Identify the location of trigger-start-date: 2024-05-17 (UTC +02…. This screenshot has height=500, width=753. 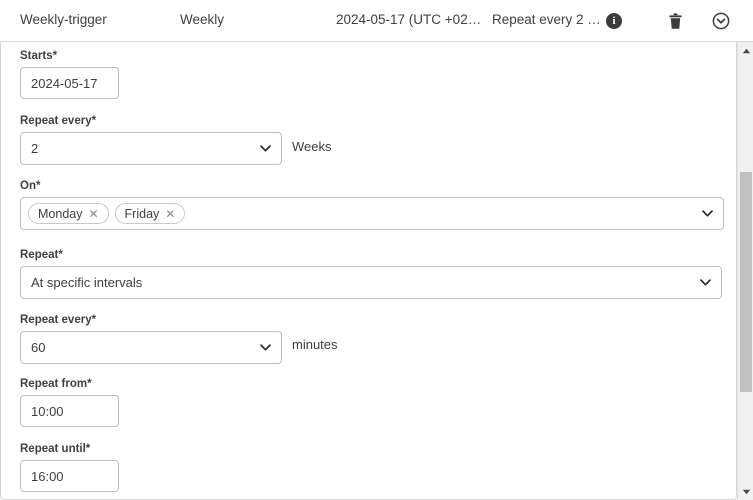
(409, 19).